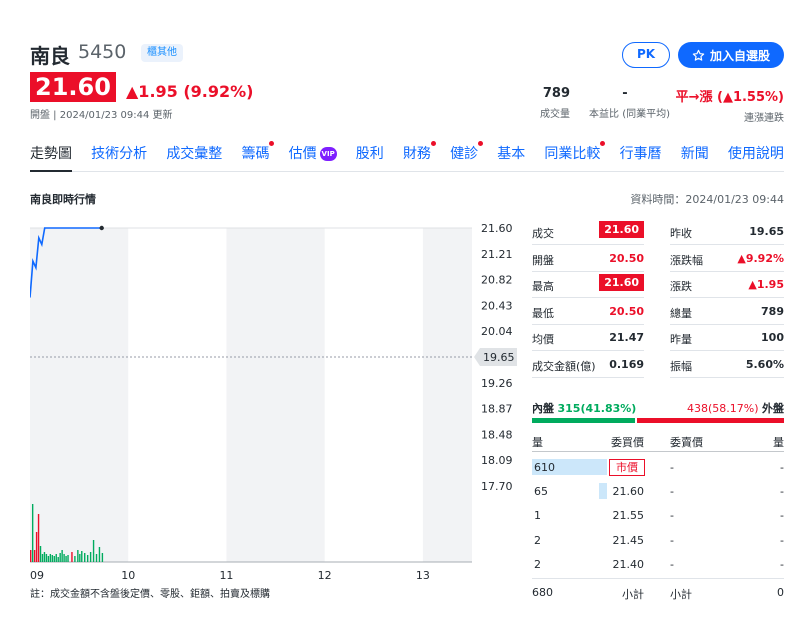 This screenshot has height=620, width=800. I want to click on tab-news: 新聞, so click(695, 158).